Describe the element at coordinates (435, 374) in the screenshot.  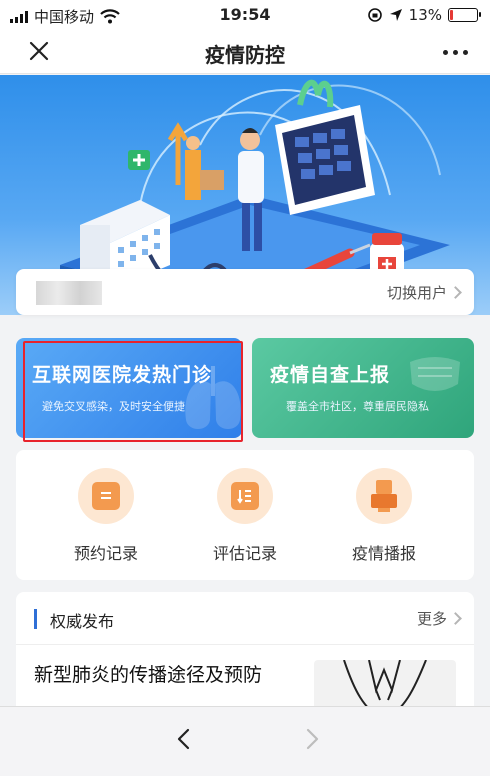
I see `mask-icon` at that location.